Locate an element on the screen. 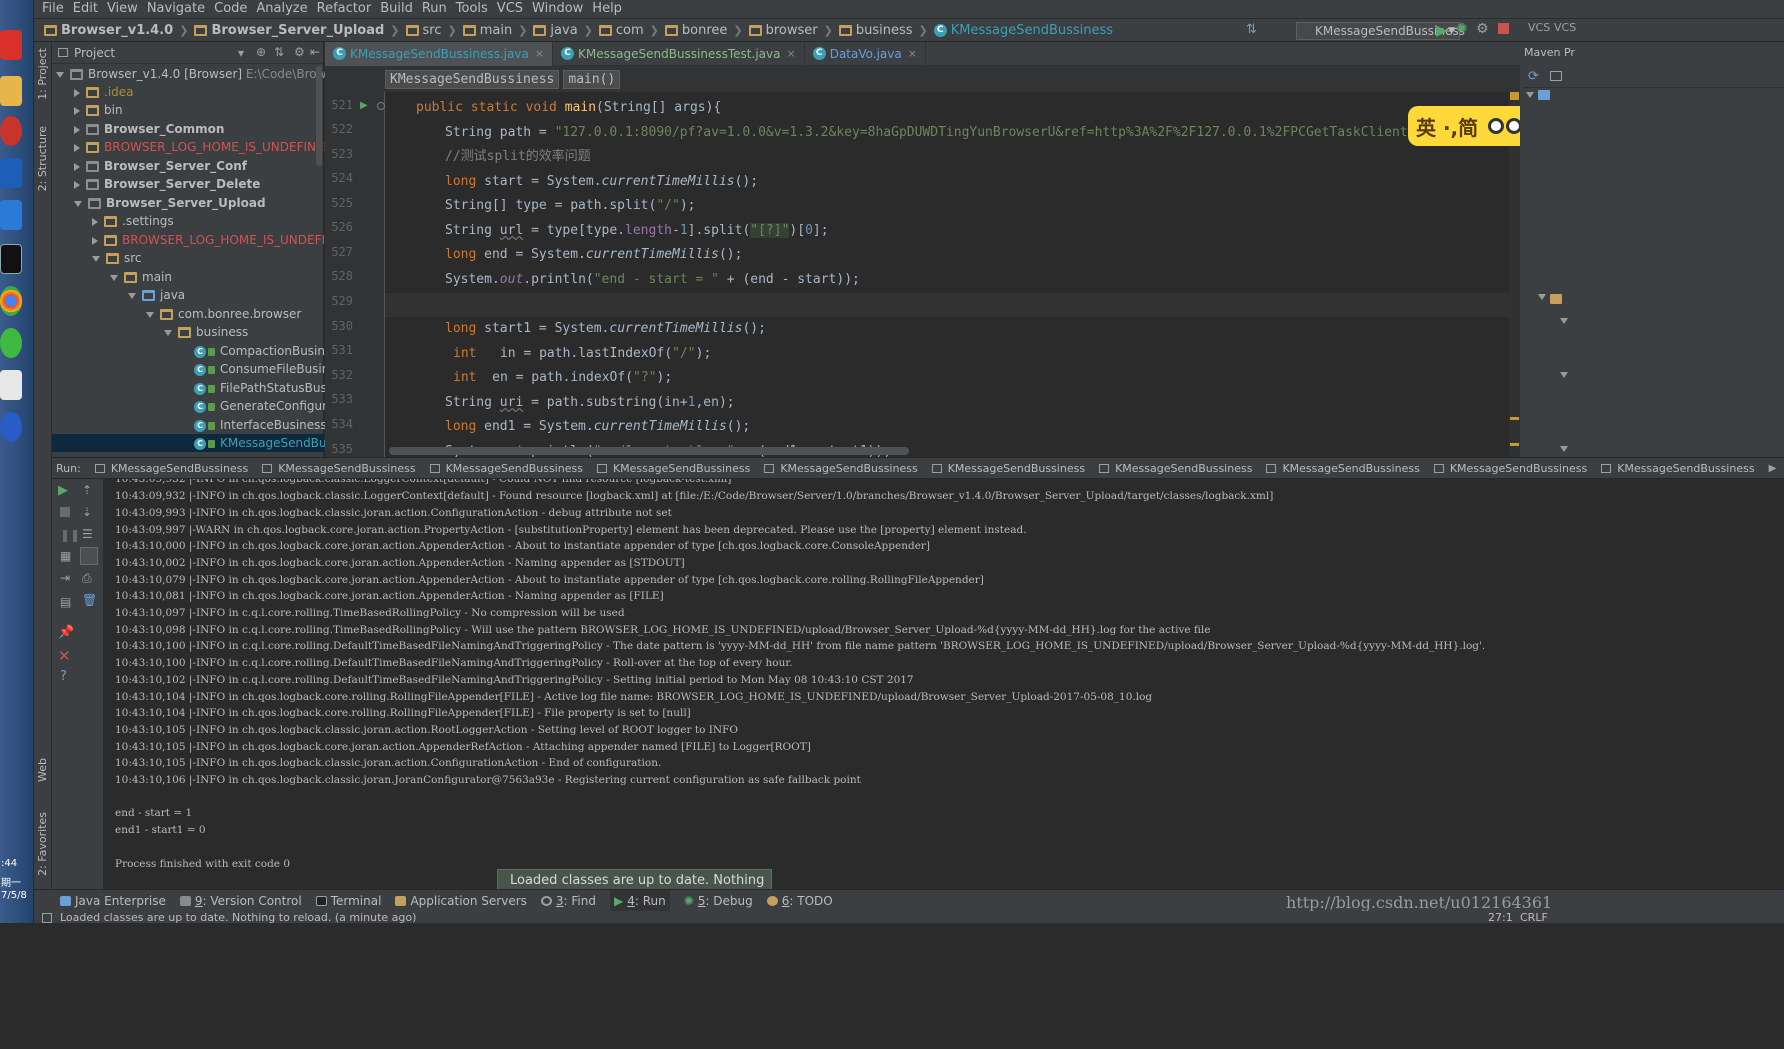 This screenshot has width=1784, height=1049. hide-icon: ⇤ is located at coordinates (315, 52).